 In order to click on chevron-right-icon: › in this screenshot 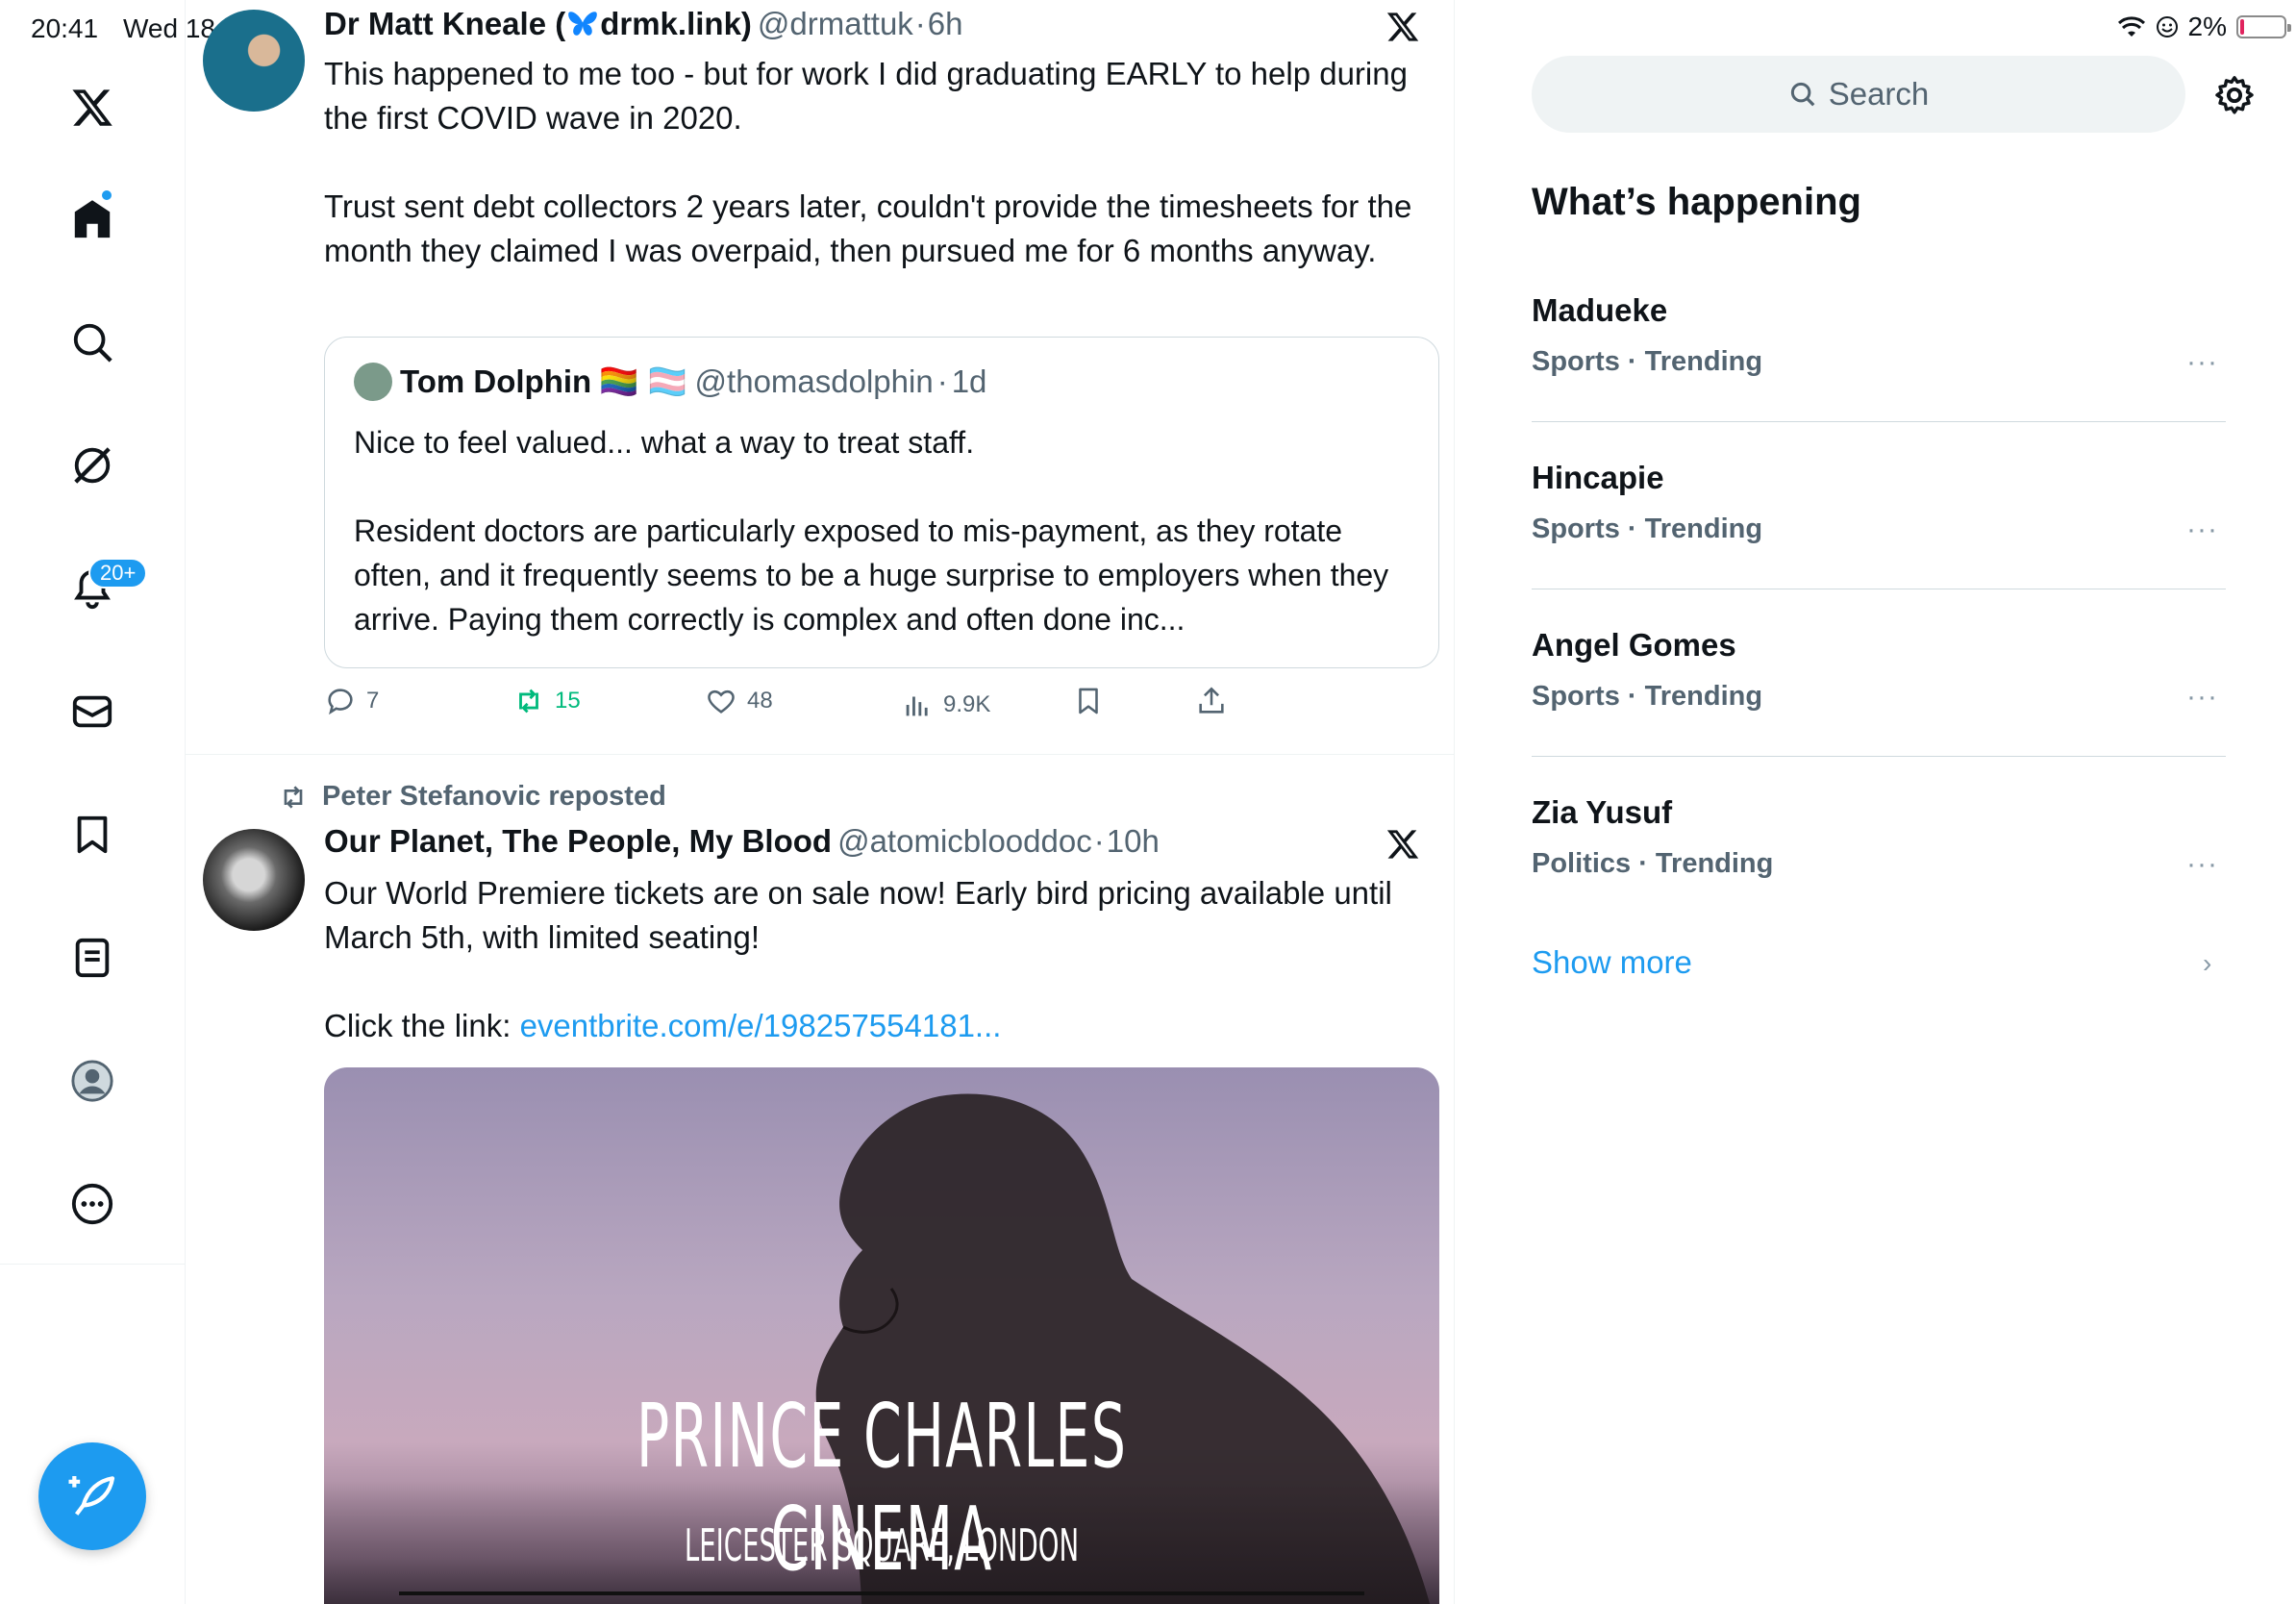, I will do `click(2207, 963)`.